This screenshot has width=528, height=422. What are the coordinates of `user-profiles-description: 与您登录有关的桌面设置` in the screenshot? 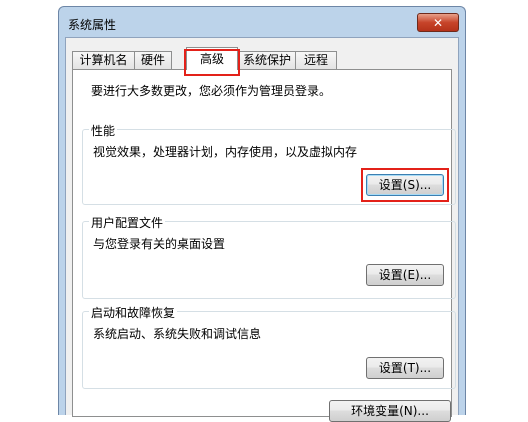 It's located at (159, 244).